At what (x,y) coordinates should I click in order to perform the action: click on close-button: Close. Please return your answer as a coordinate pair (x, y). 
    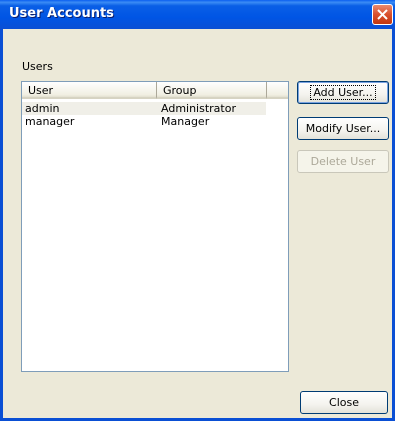
    Looking at the image, I should click on (344, 402).